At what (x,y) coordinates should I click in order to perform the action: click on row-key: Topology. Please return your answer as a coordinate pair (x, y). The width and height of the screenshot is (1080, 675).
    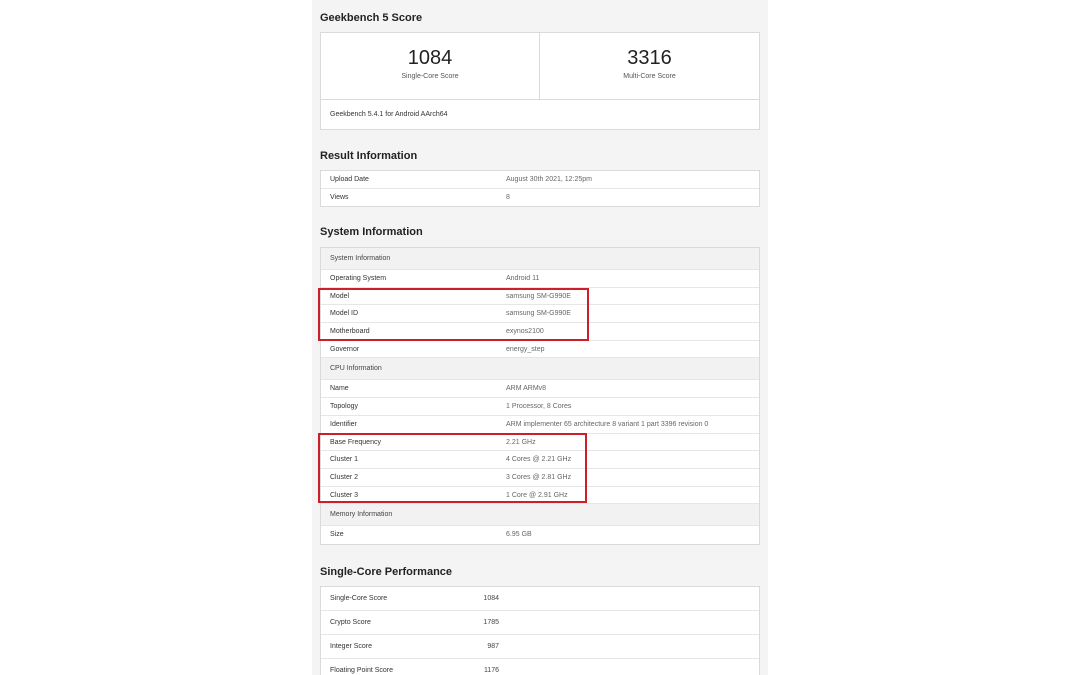
    Looking at the image, I should click on (344, 407).